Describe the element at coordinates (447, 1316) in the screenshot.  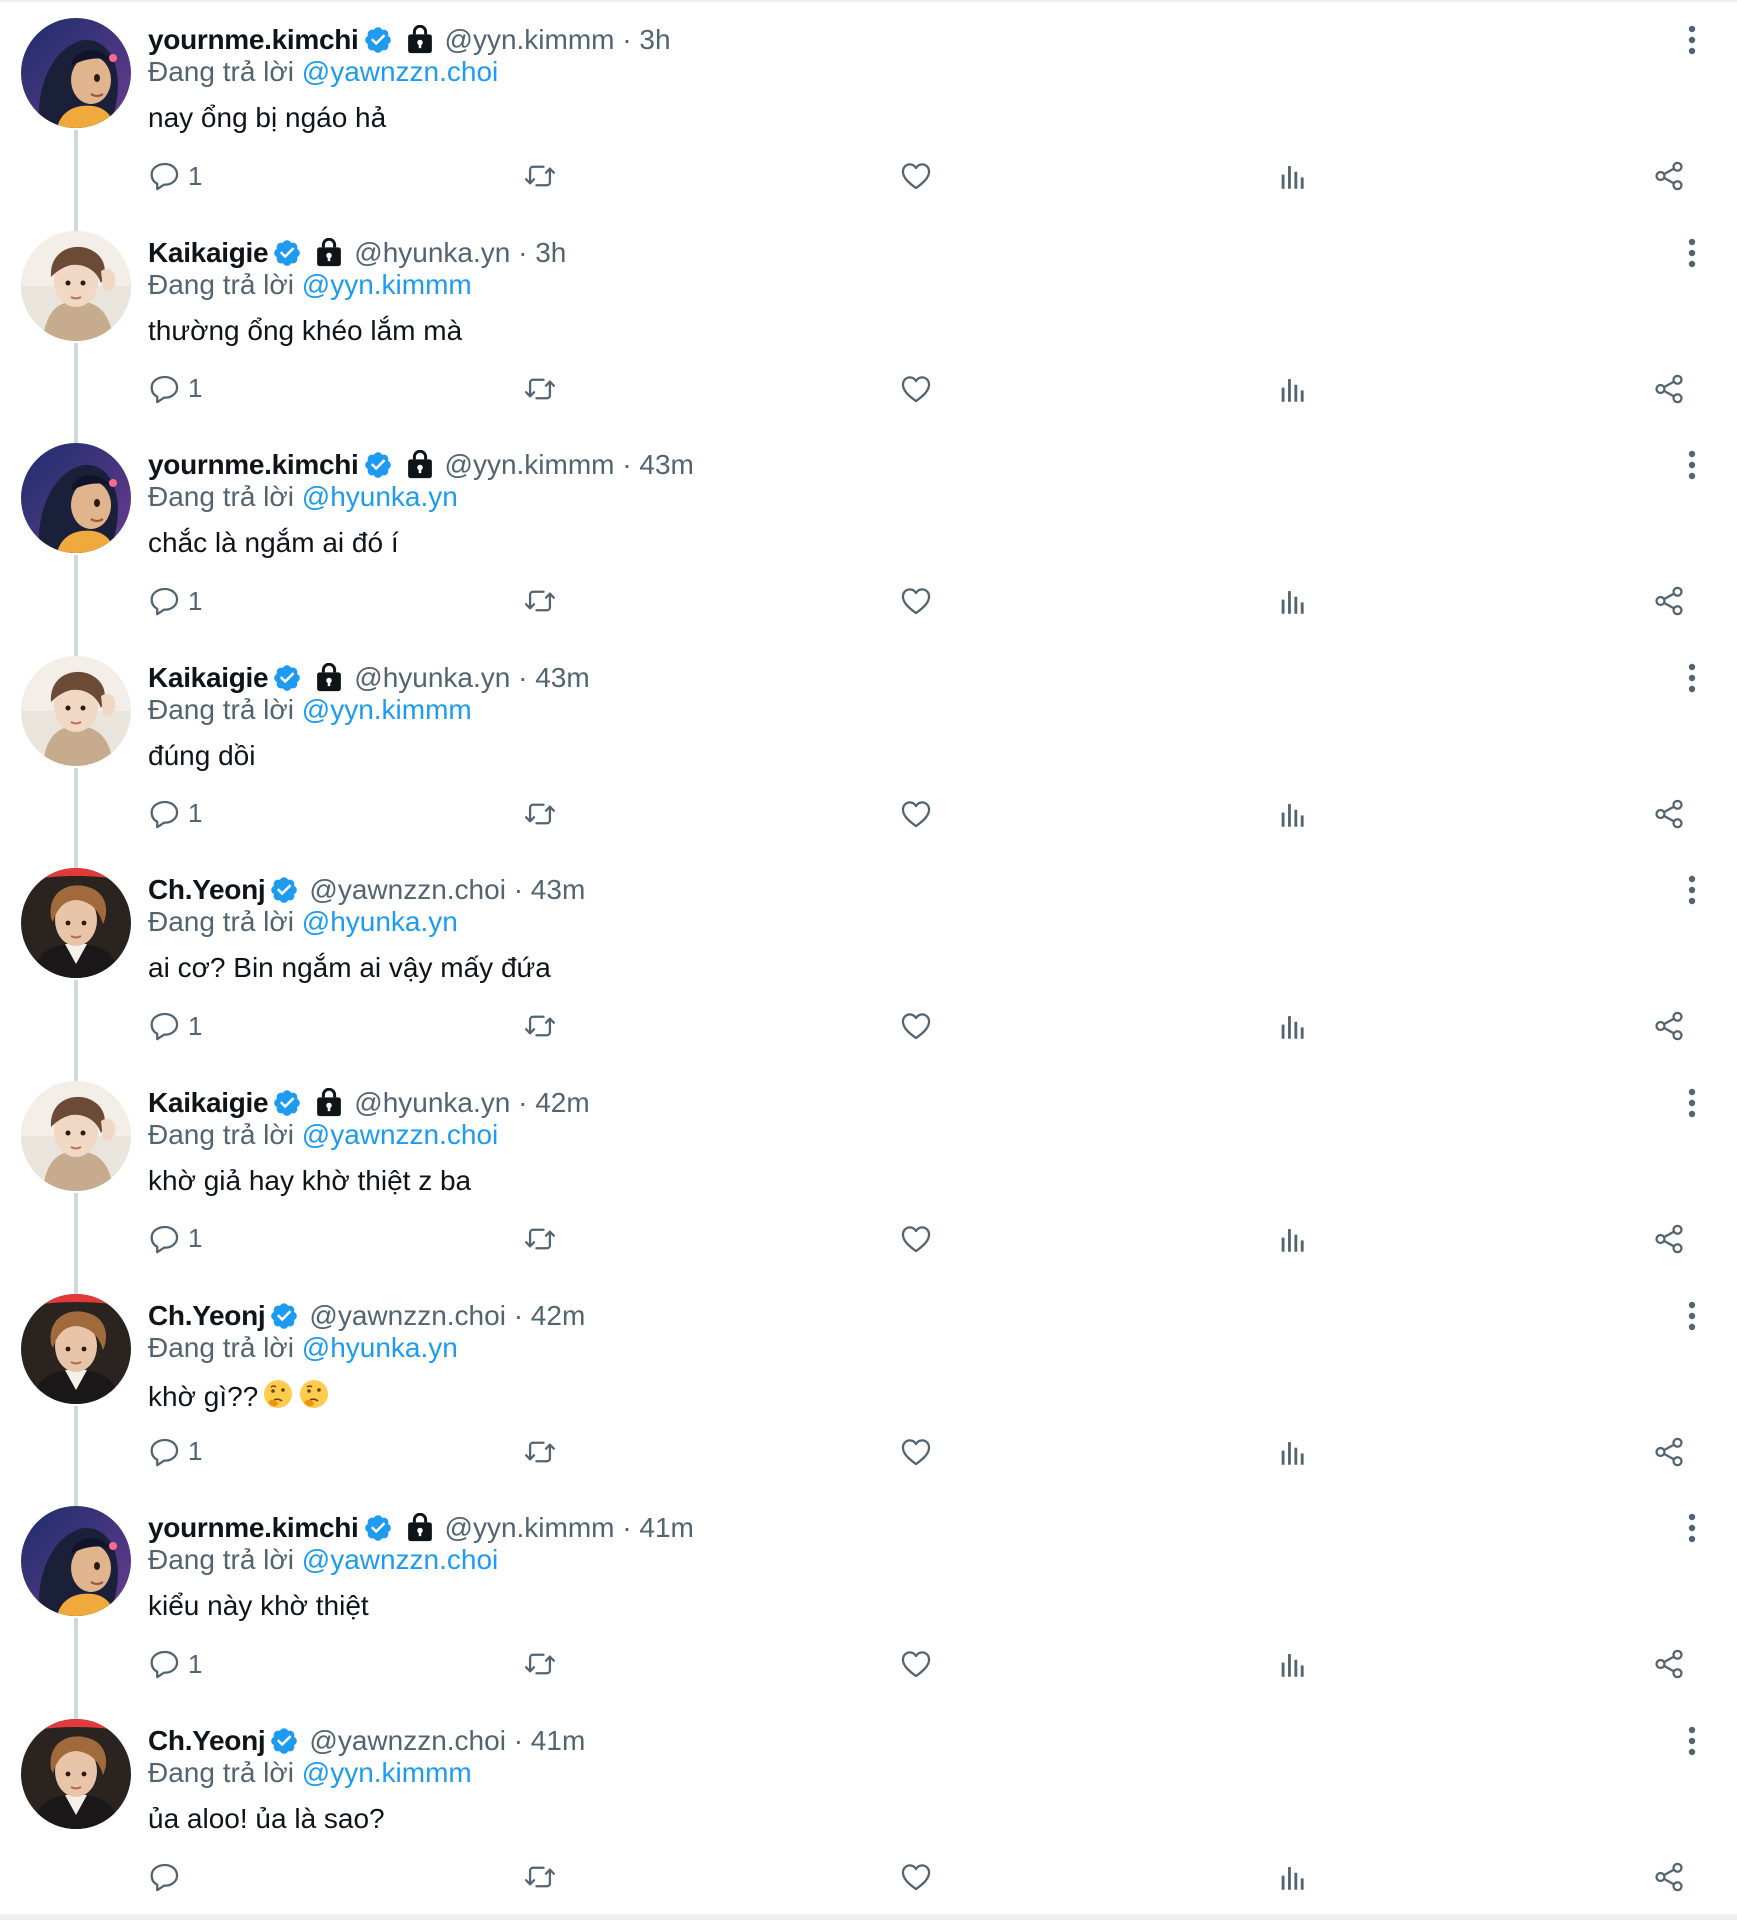
I see `handle-and-time: @yawnzzn.choi · 42m` at that location.